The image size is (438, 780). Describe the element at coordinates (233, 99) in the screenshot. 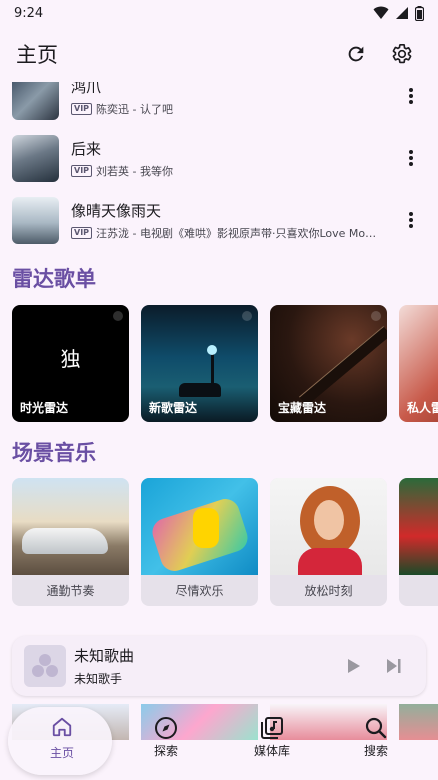

I see `song-info: 鸿爪 VIP 陈奕迅 - 认了吧` at that location.